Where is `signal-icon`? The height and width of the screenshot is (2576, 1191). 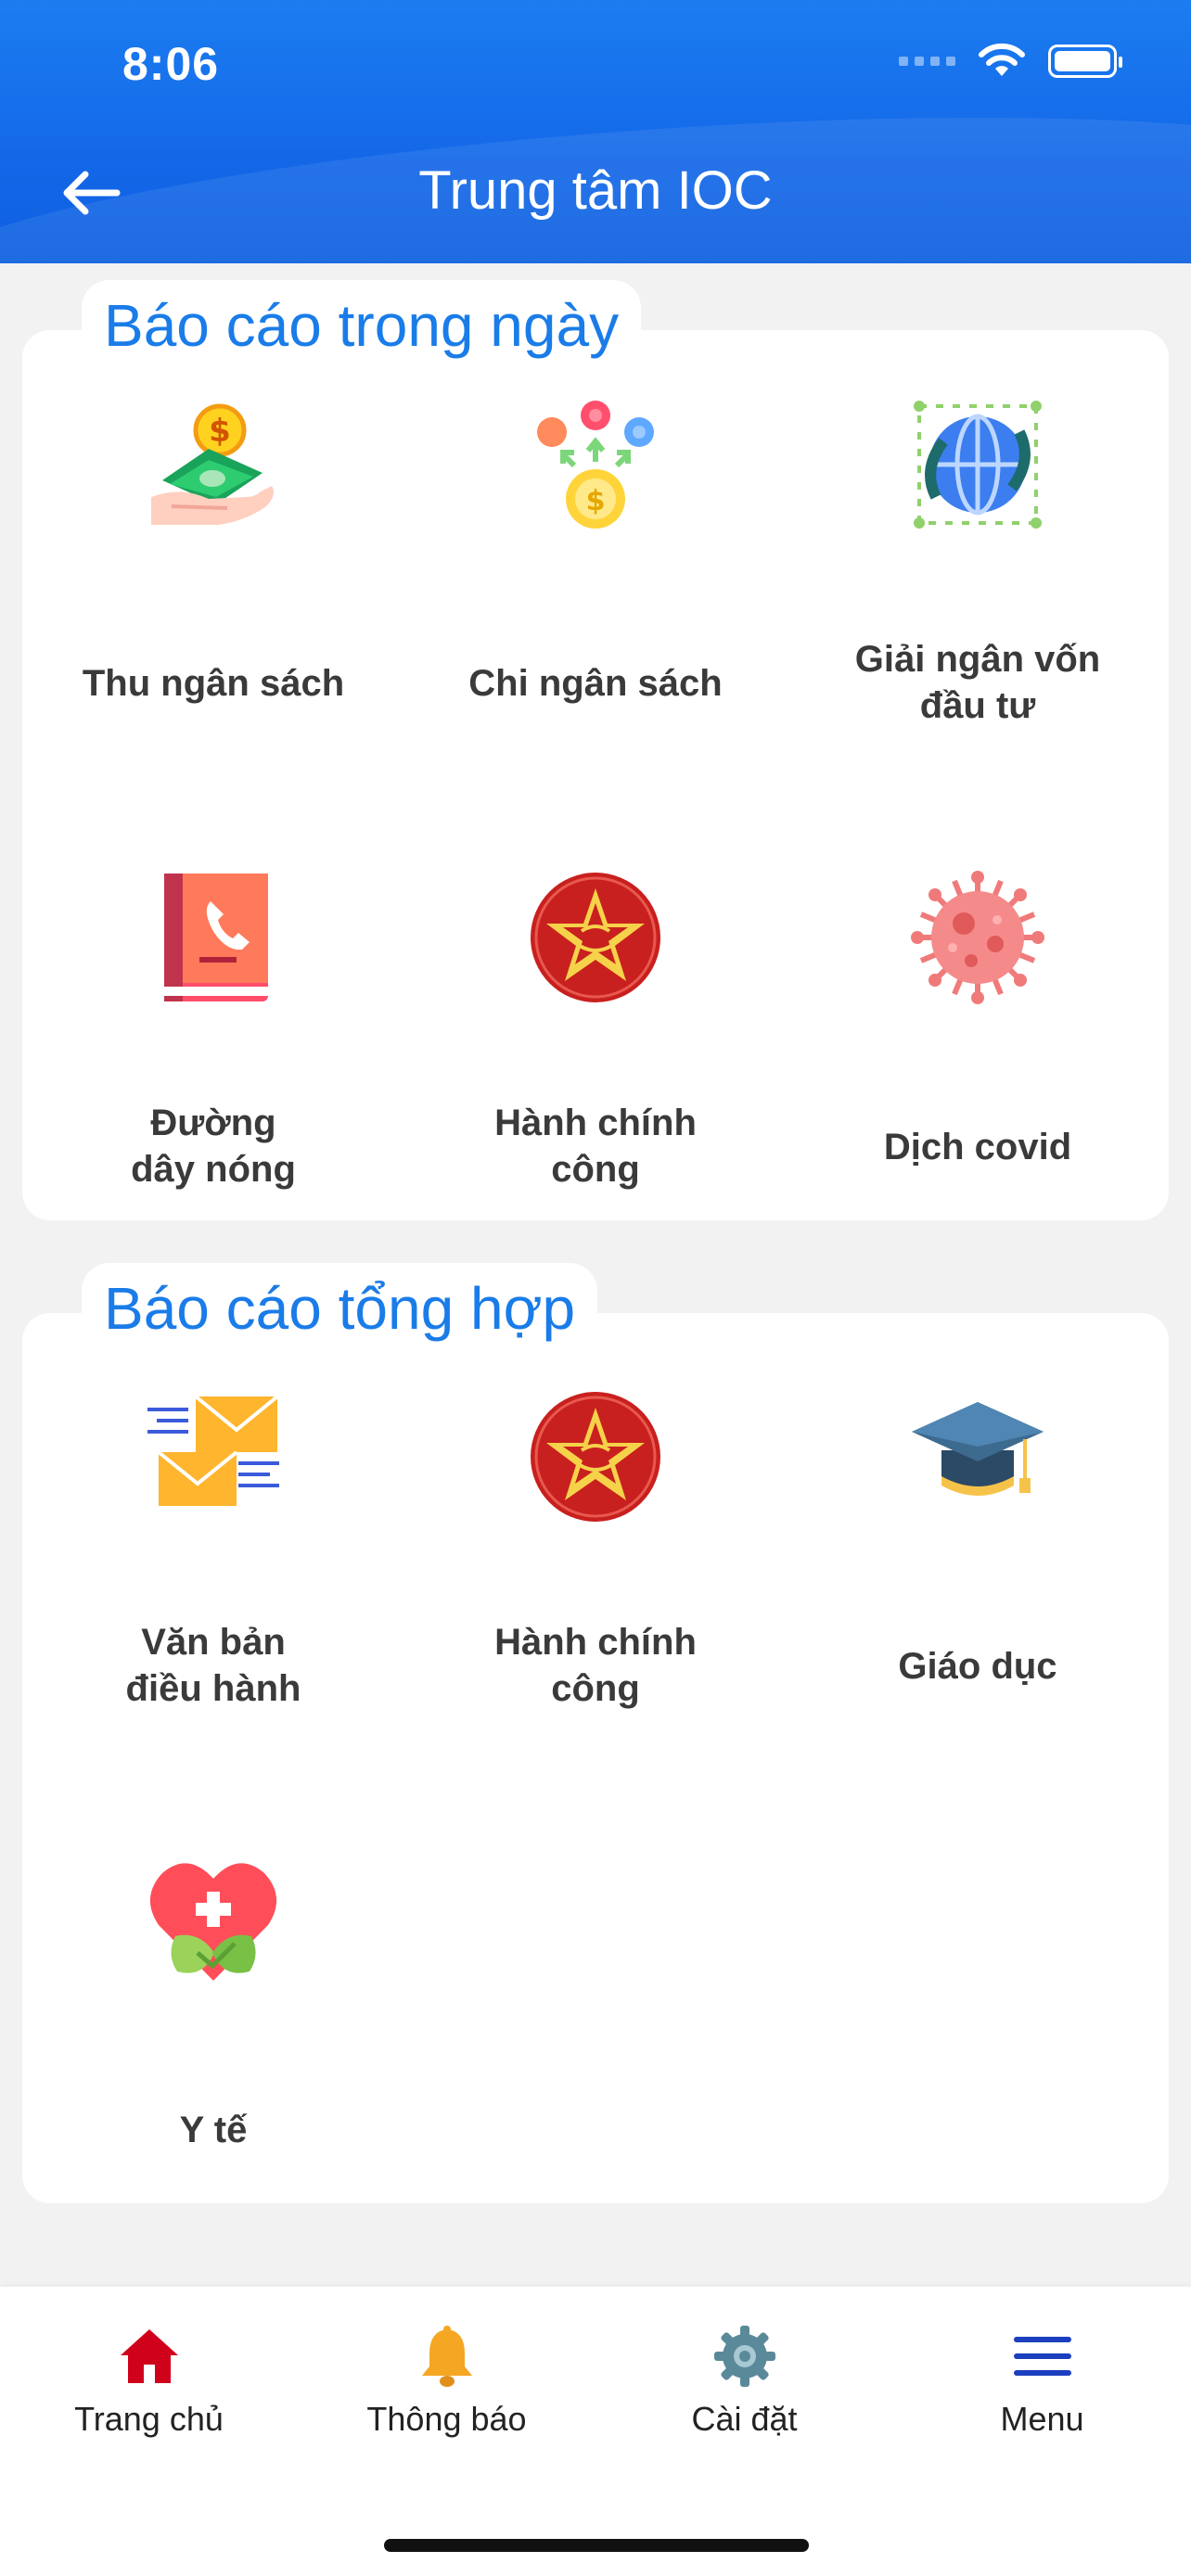 signal-icon is located at coordinates (927, 61).